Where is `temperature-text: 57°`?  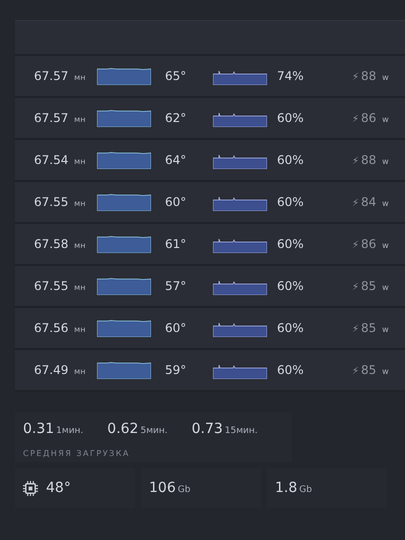 temperature-text: 57° is located at coordinates (176, 286).